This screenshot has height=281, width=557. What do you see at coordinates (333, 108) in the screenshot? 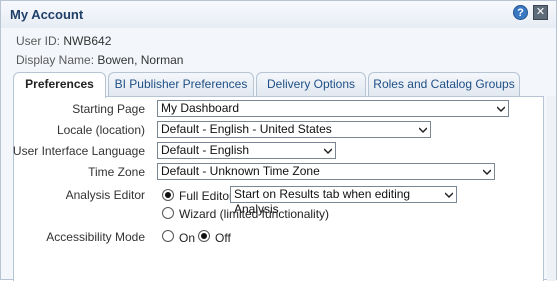
I see `starting-page-select: My Dashboard` at bounding box center [333, 108].